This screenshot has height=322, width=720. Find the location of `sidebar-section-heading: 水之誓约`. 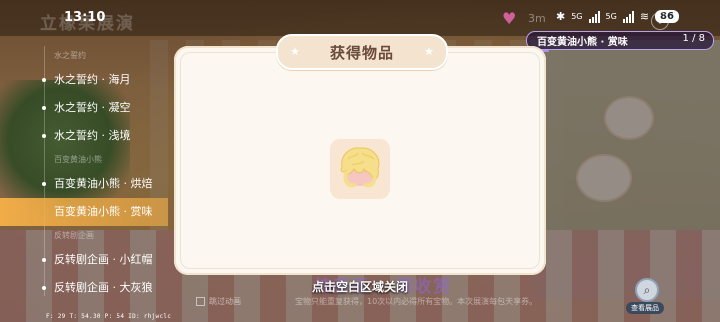

sidebar-section-heading: 水之誓约 is located at coordinates (70, 55).